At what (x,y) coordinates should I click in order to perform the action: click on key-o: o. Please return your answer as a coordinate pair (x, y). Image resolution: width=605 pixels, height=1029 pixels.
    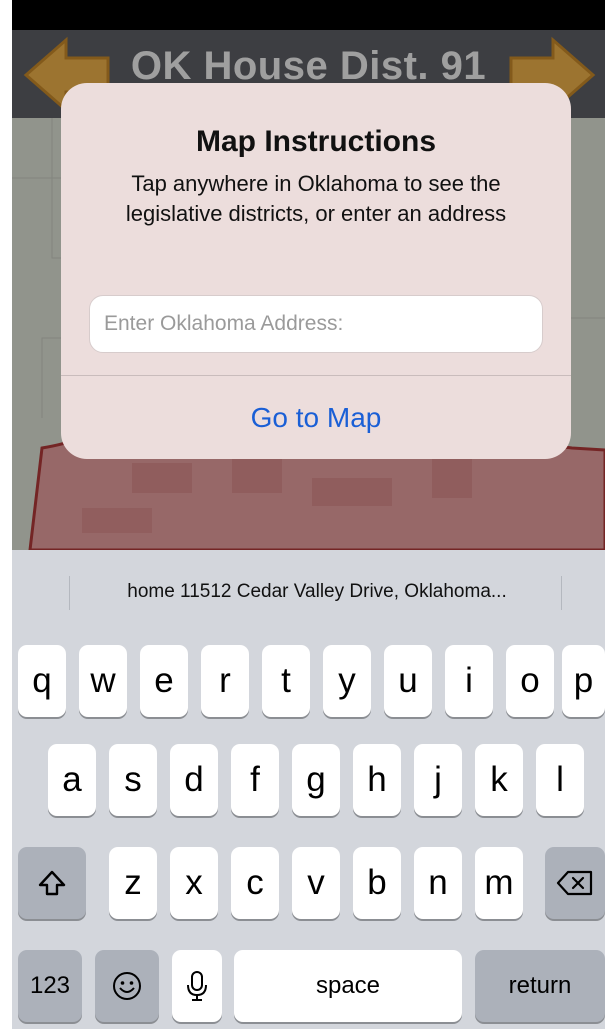
    Looking at the image, I should click on (530, 681).